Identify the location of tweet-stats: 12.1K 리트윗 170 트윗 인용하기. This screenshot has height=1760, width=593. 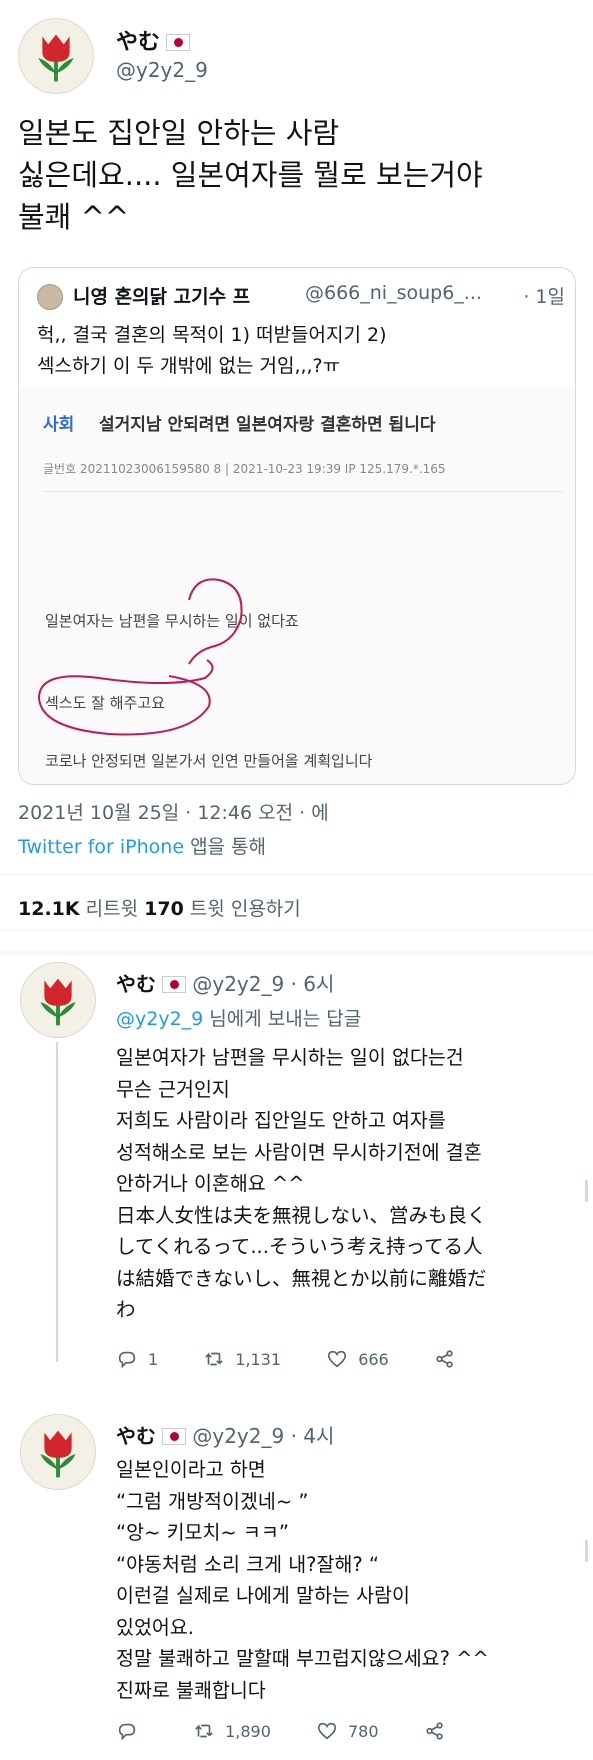
(159, 909).